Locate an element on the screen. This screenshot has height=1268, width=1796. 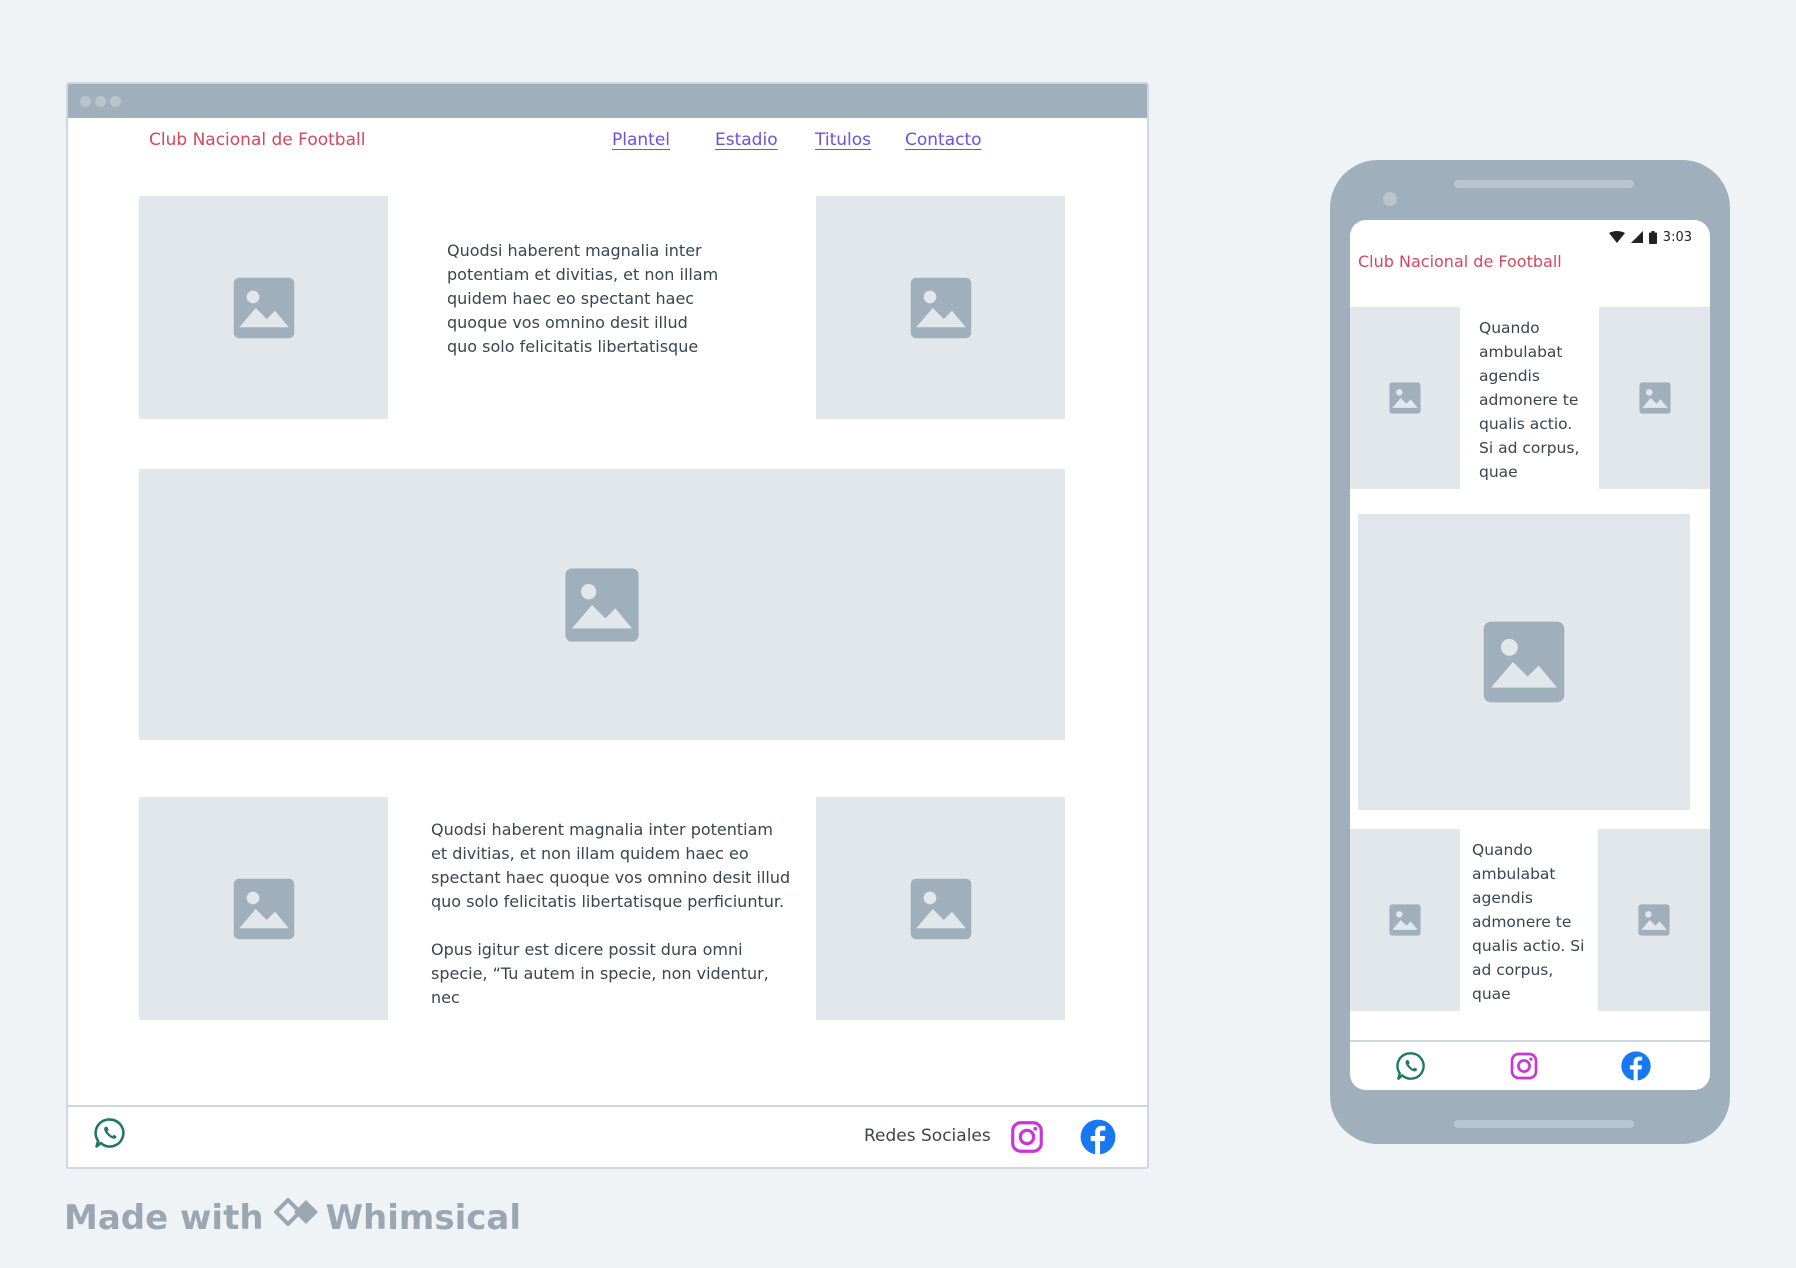
mobile-brand: Club Nacional de Football is located at coordinates (1460, 261).